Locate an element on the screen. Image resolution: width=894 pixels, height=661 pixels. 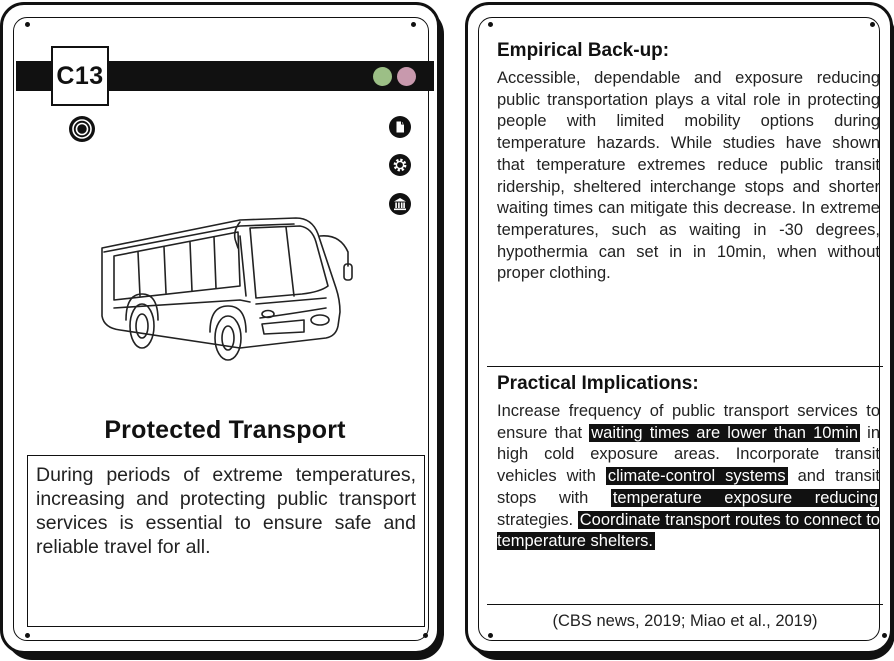
practical-text: strategies. is located at coordinates (537, 519).